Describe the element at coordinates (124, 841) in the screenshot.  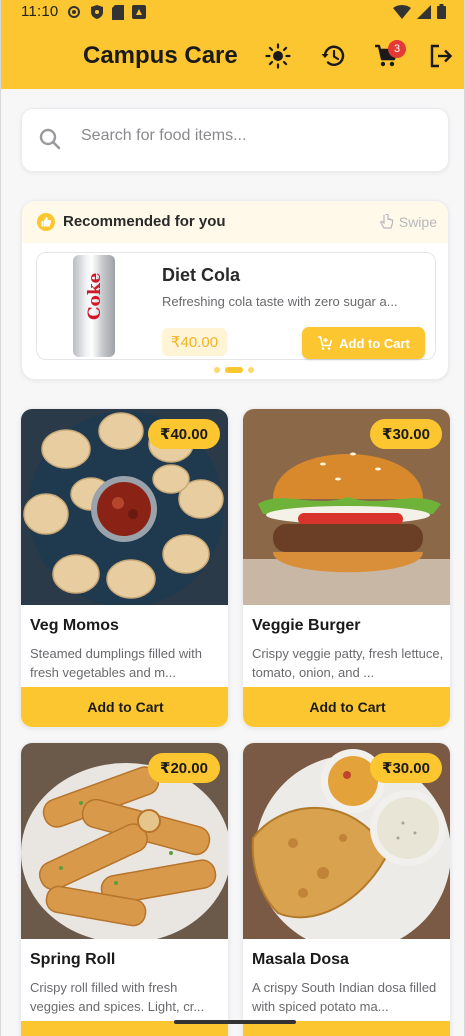
I see `spring-roll-image: ₹20.00` at that location.